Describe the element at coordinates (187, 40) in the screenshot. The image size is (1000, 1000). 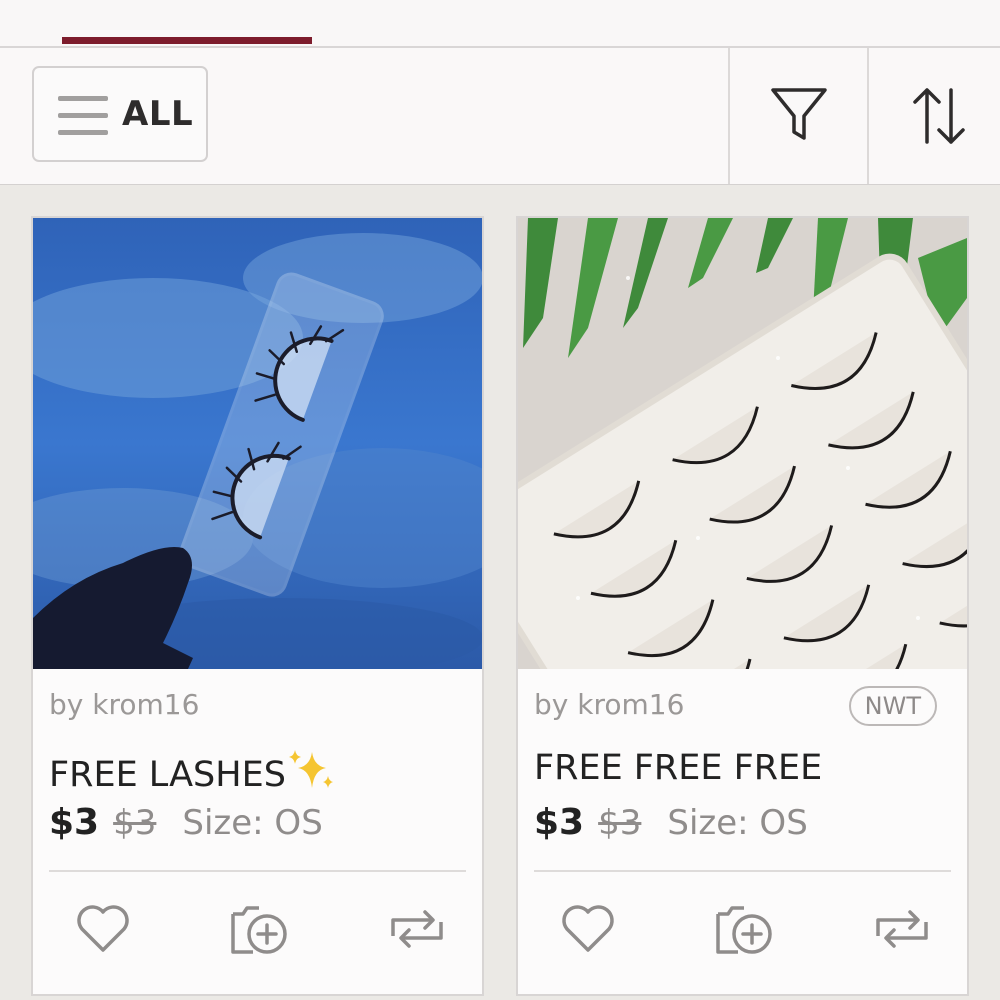
I see `active-tab-indicator` at that location.